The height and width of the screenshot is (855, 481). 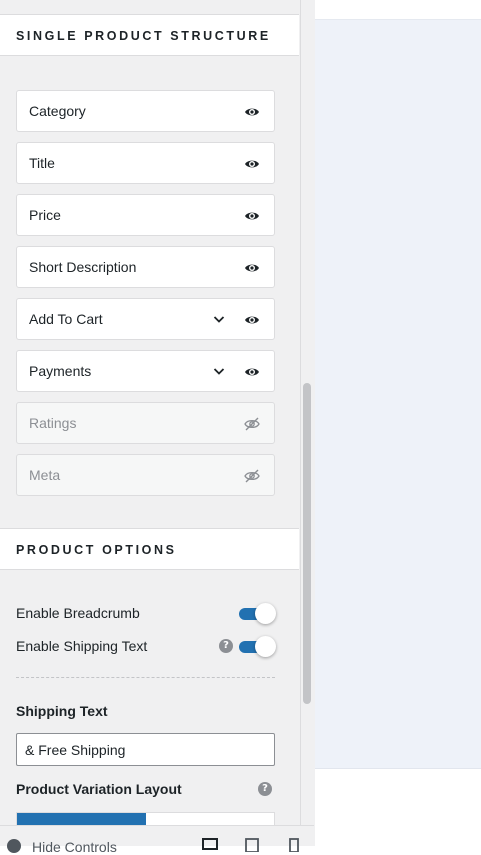 What do you see at coordinates (83, 267) in the screenshot?
I see `structure-item-label: Short Description` at bounding box center [83, 267].